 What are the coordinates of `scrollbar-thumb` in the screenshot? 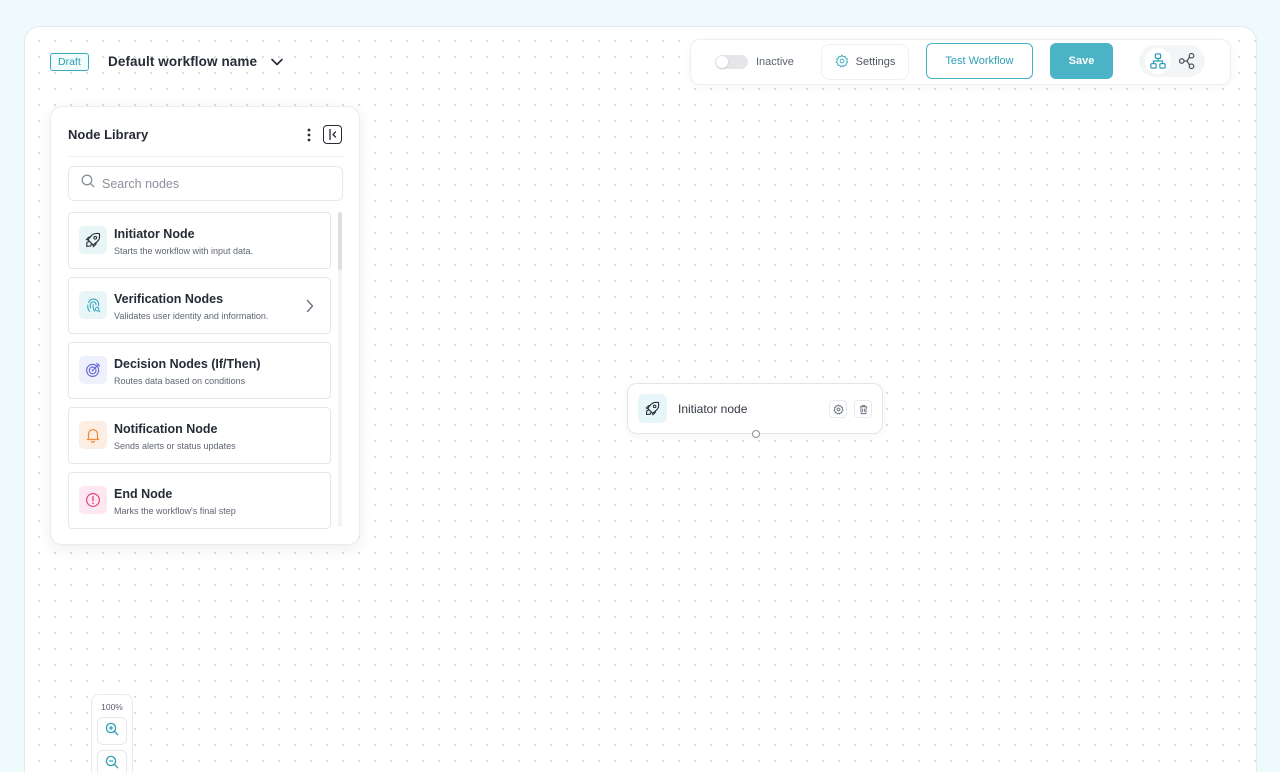 It's located at (340, 241).